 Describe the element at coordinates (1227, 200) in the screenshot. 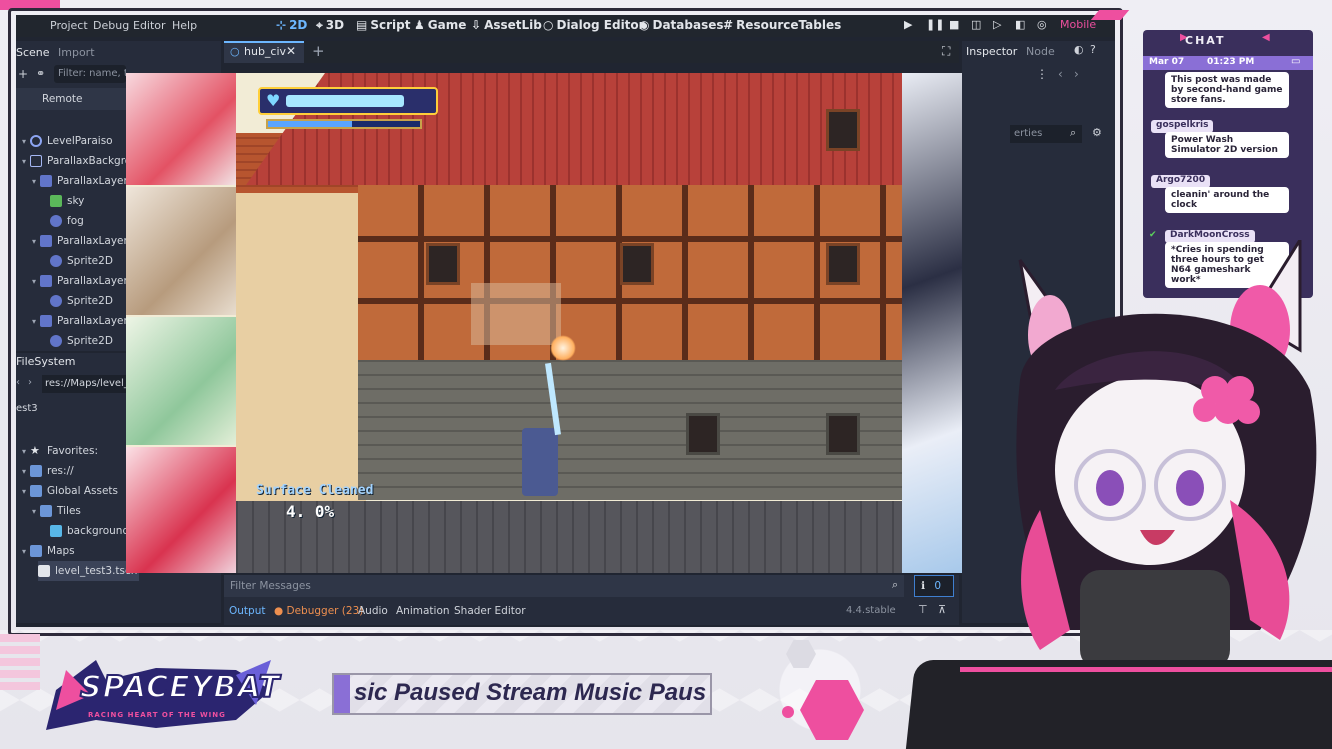

I see `chat-message: cleanin' around the clock` at that location.